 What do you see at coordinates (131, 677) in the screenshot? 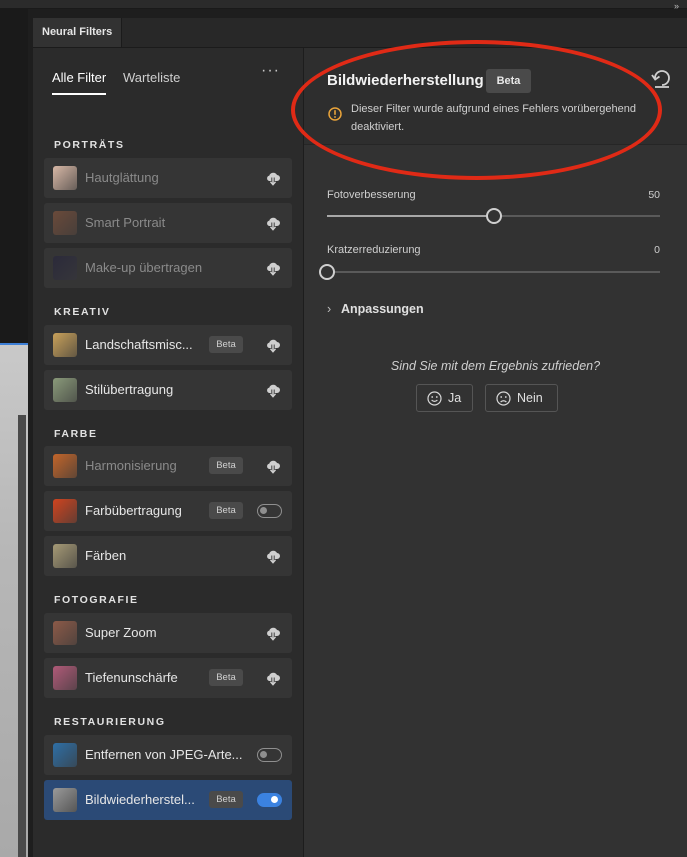
I see `filter-item-label: Tiefenunschärfe` at bounding box center [131, 677].